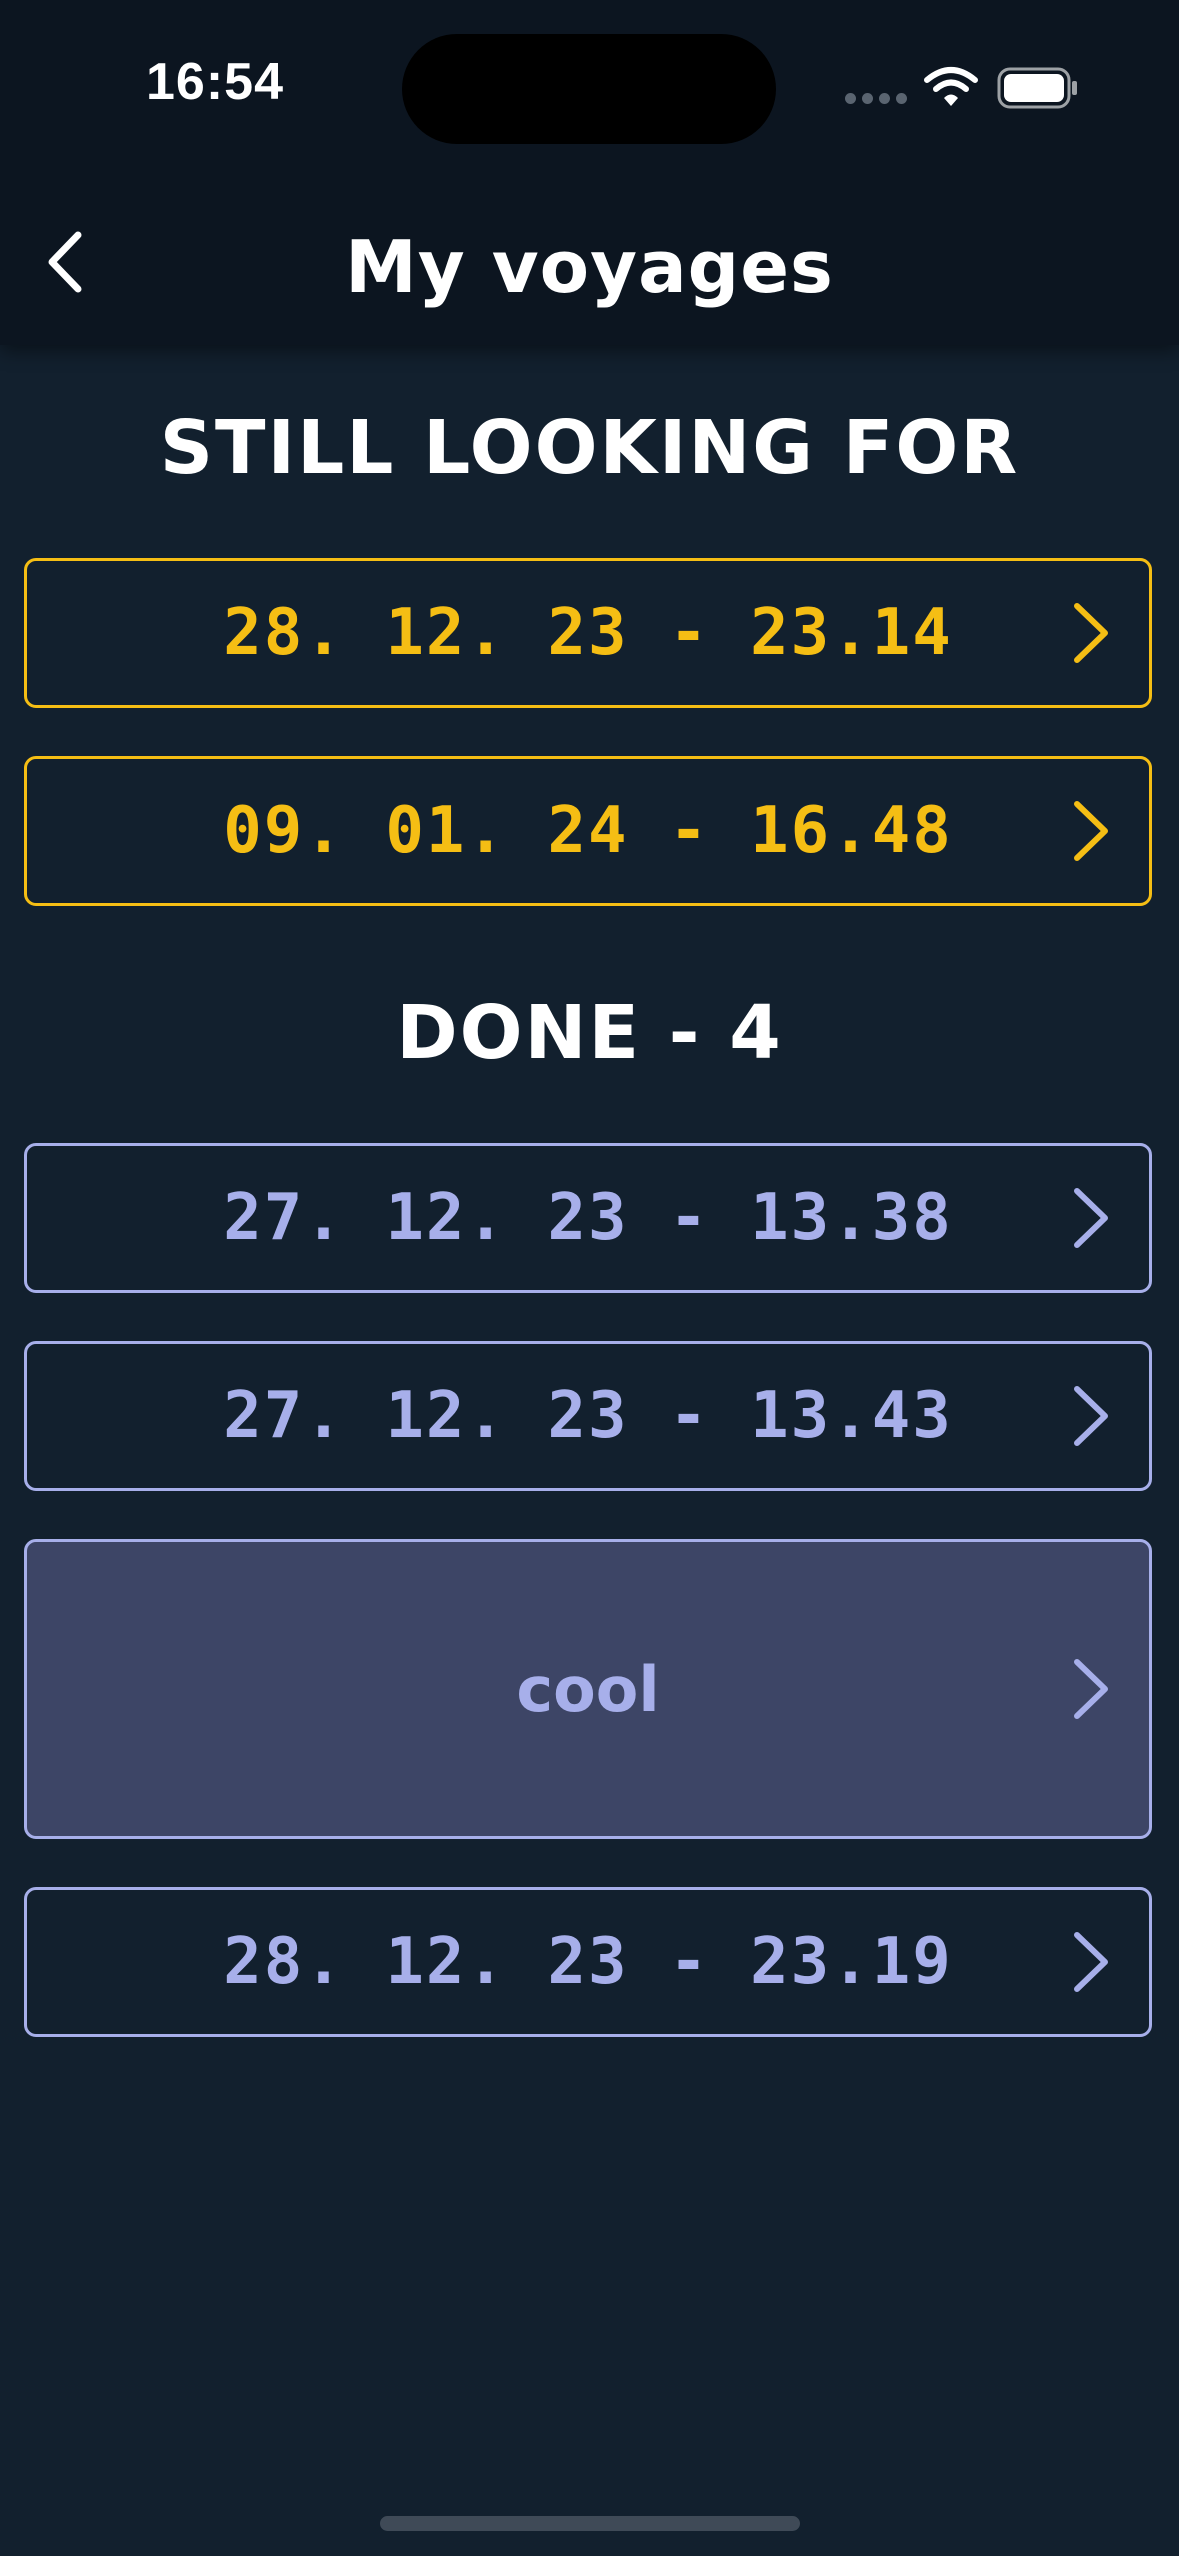  Describe the element at coordinates (590, 2523) in the screenshot. I see `home-indicator` at that location.